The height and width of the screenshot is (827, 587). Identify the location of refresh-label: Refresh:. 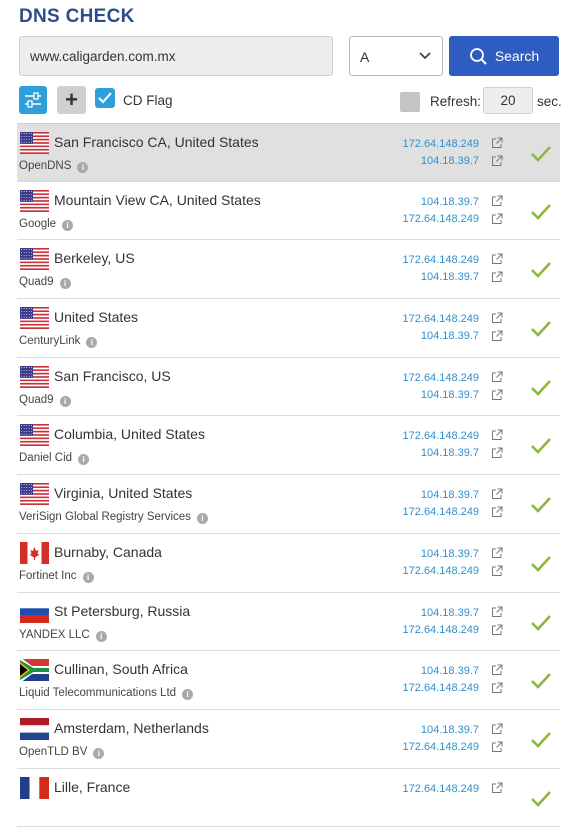
(456, 101).